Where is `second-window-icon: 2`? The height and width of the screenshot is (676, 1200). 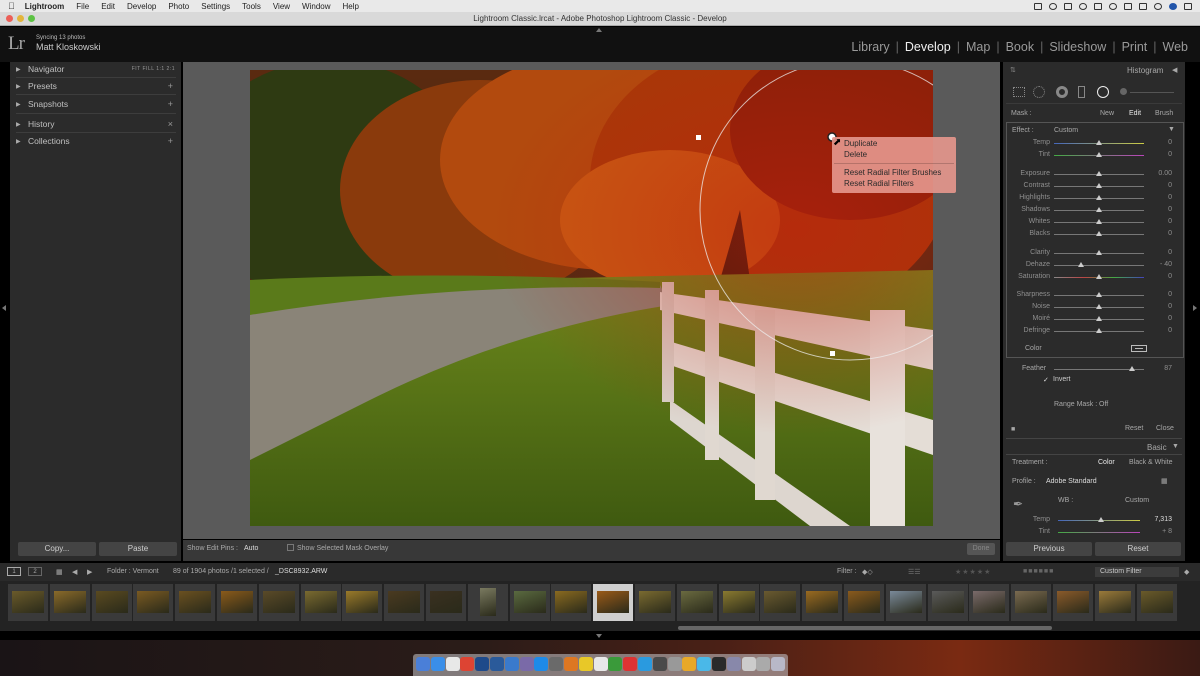 second-window-icon: 2 is located at coordinates (35, 571).